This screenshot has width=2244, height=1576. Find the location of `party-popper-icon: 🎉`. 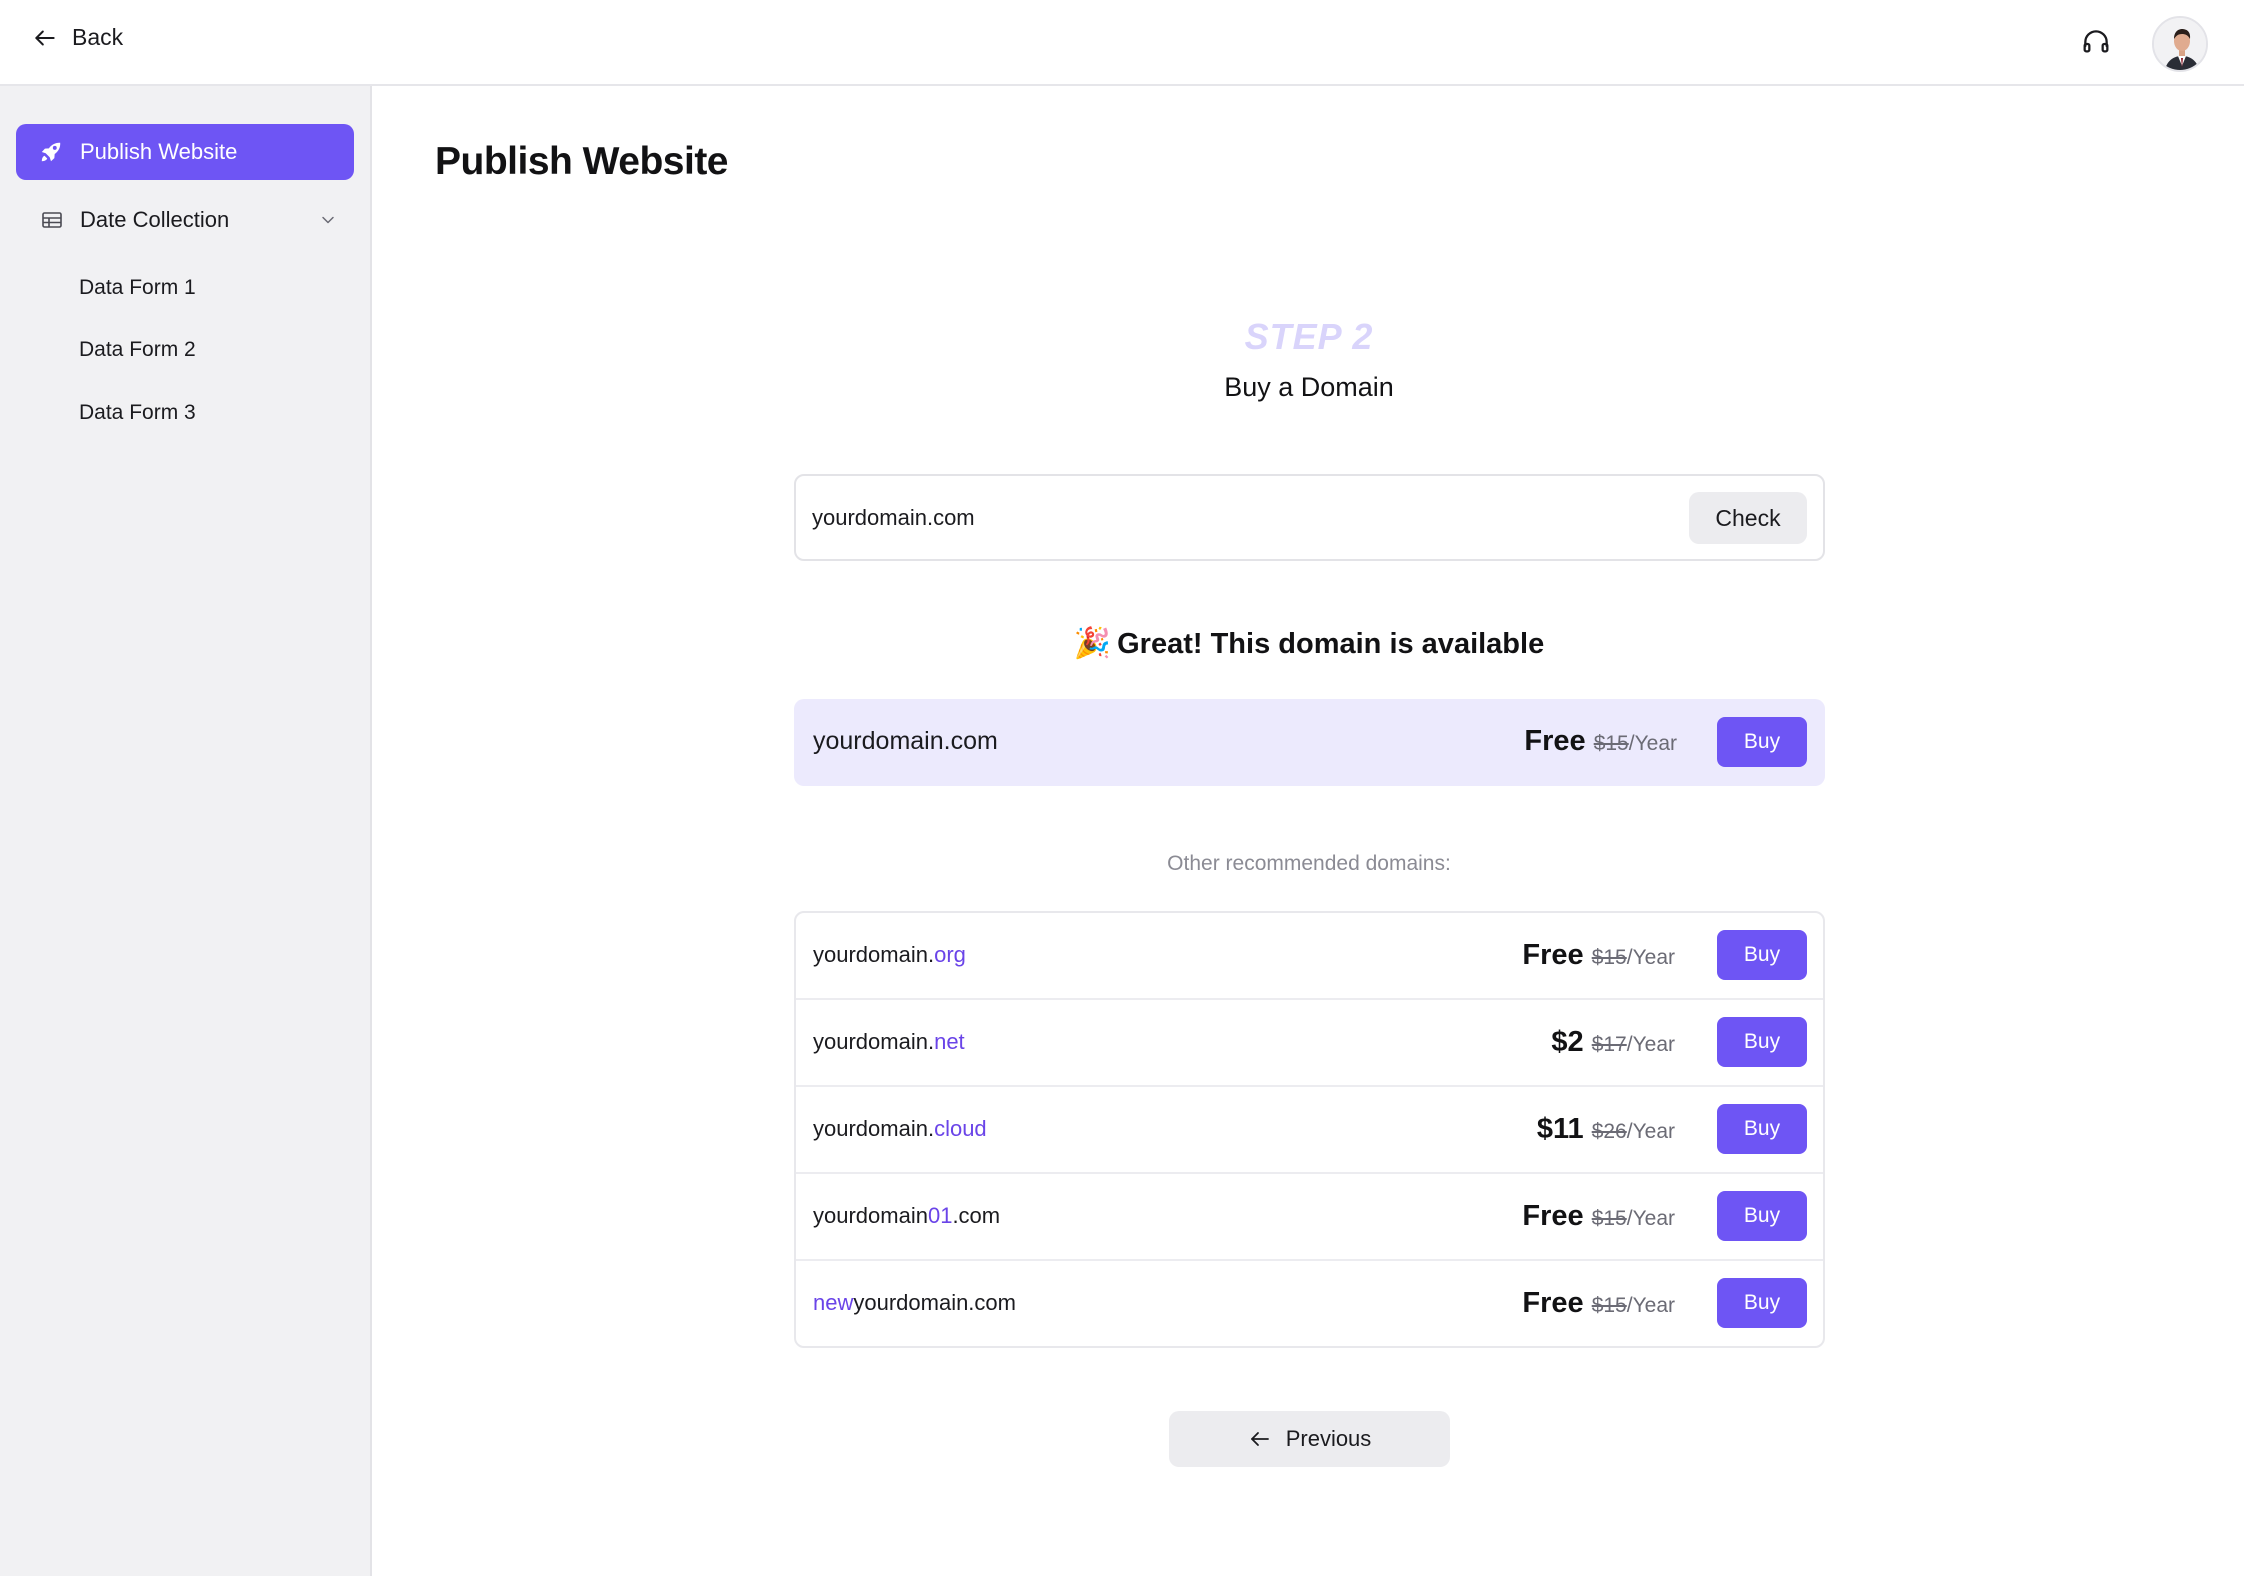

party-popper-icon: 🎉 is located at coordinates (1092, 643).